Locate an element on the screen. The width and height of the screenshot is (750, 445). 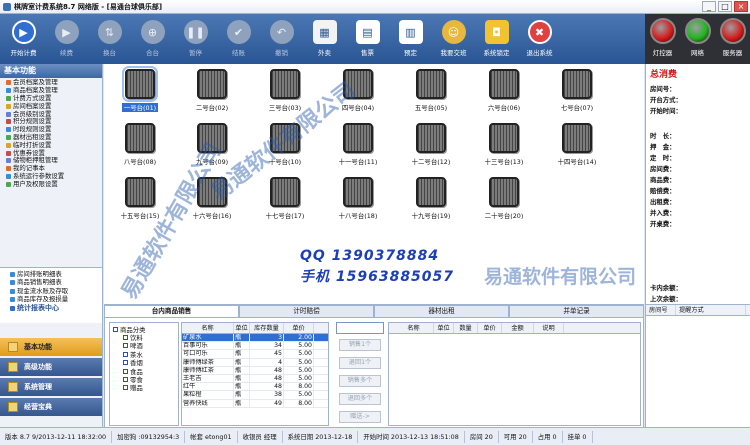
billiard-table-10: 十号台(10) is located at coordinates (285, 145).